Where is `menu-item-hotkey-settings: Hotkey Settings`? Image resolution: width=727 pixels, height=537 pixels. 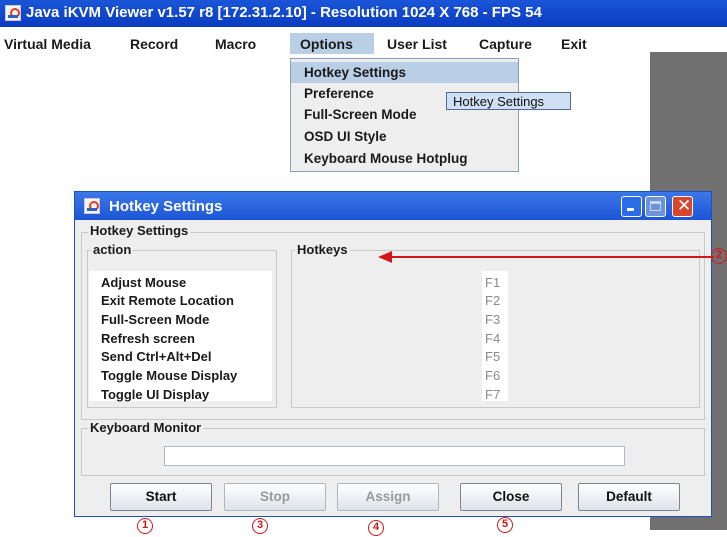 menu-item-hotkey-settings: Hotkey Settings is located at coordinates (404, 72).